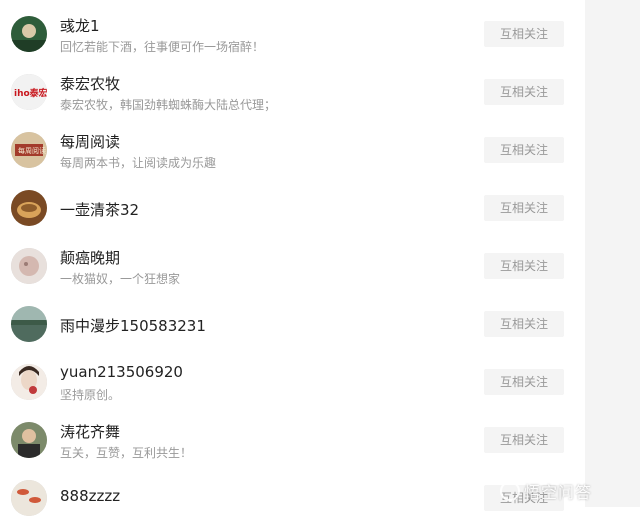 This screenshot has height=527, width=640. I want to click on user-name: yuan213506920, so click(121, 372).